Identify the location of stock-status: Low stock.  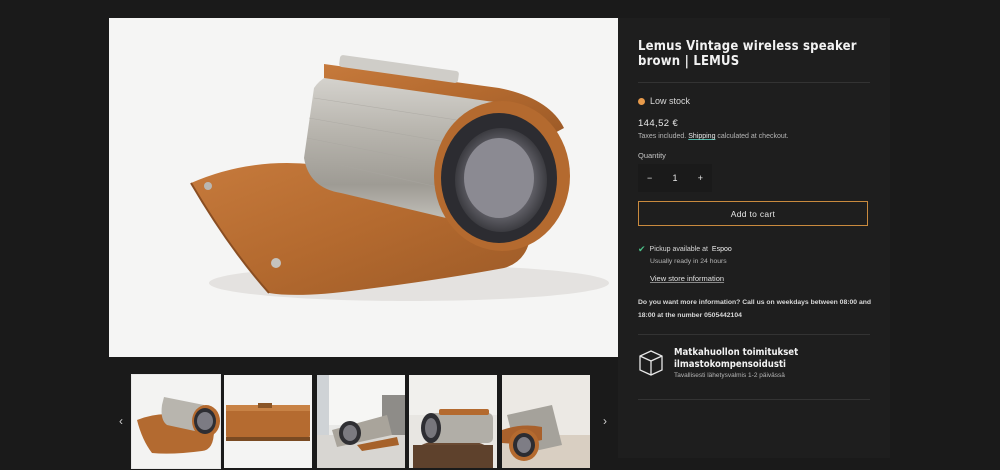
(664, 101).